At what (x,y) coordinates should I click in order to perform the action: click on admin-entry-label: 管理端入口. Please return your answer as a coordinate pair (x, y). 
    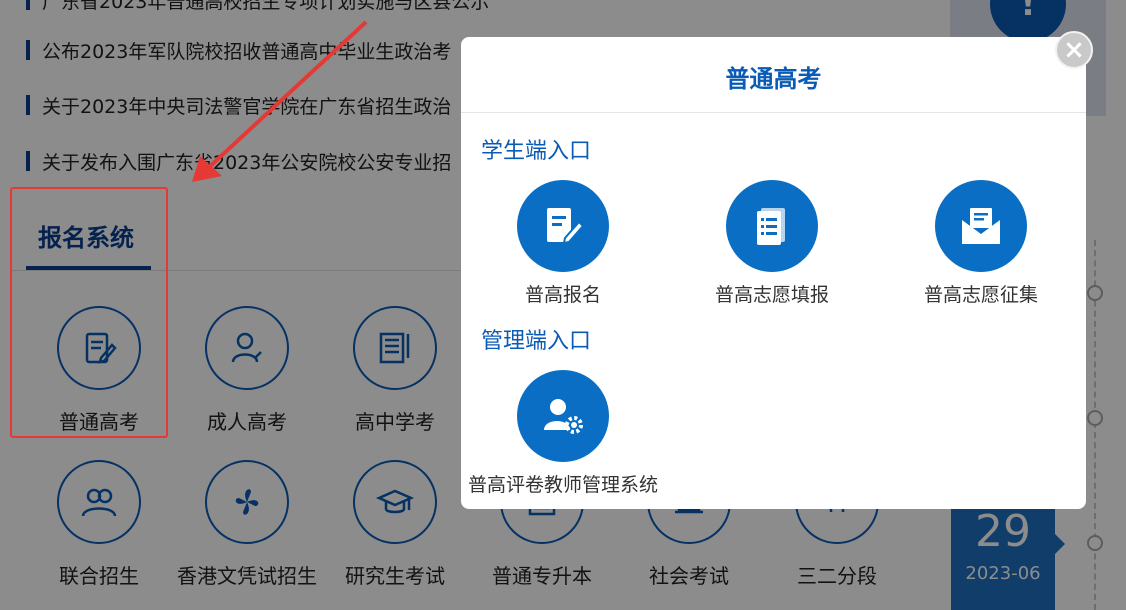
    Looking at the image, I should click on (536, 341).